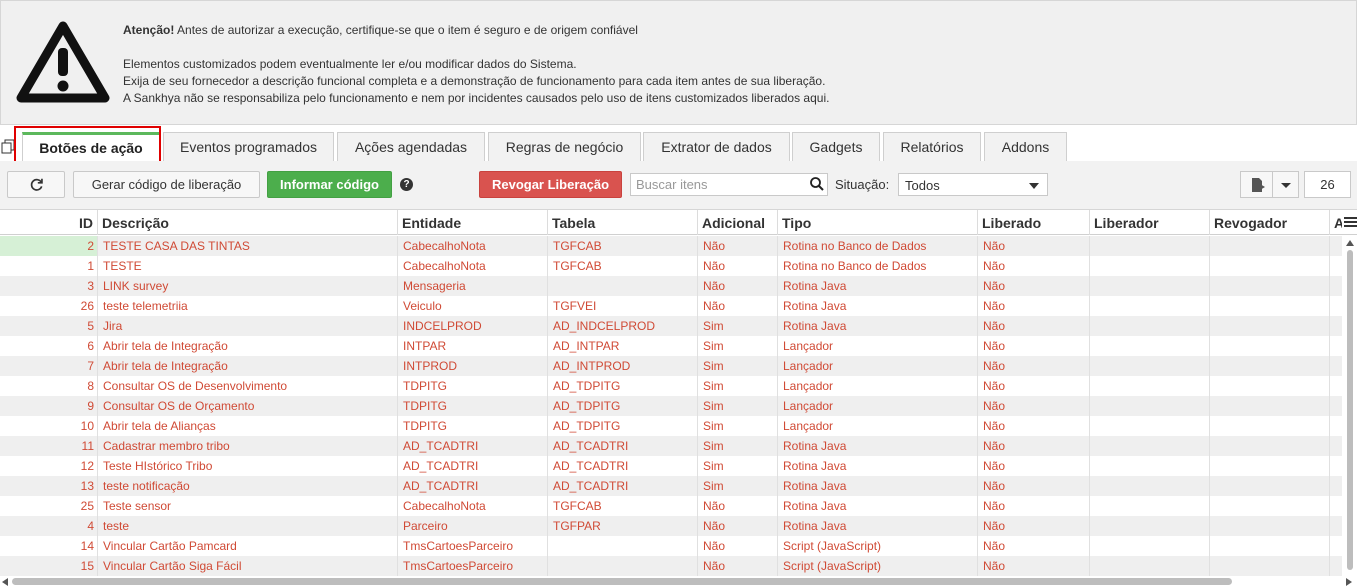  I want to click on cell-descricao: Jira, so click(248, 326).